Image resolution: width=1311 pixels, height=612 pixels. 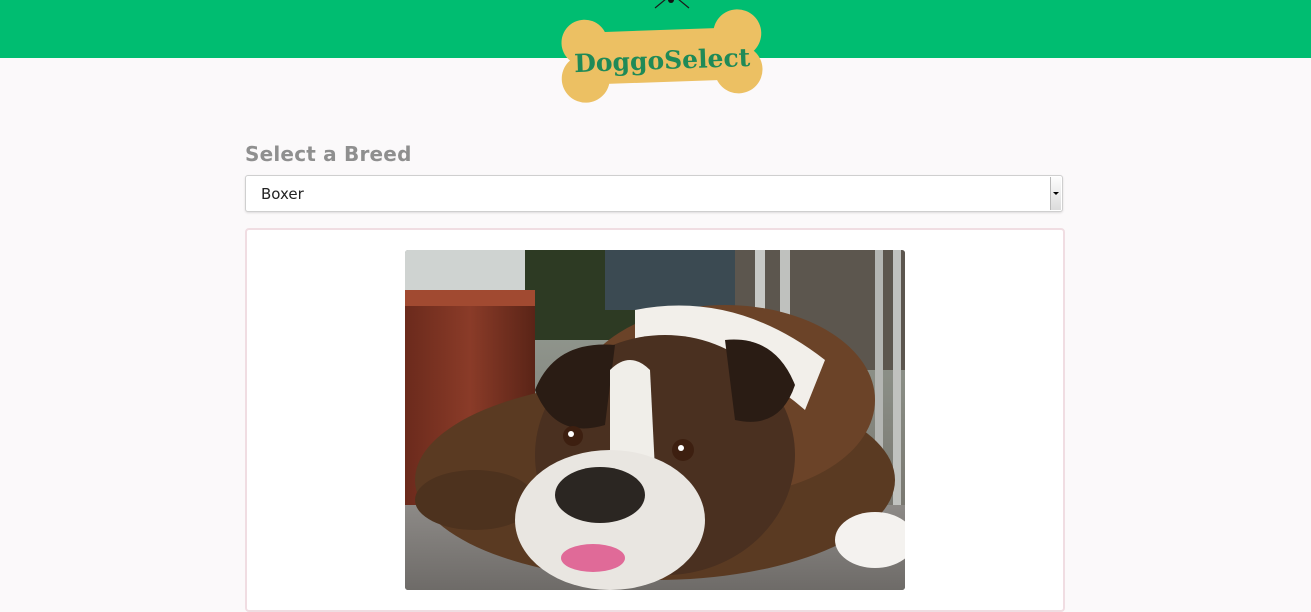 I want to click on chevron-down-icon, so click(x=1055, y=193).